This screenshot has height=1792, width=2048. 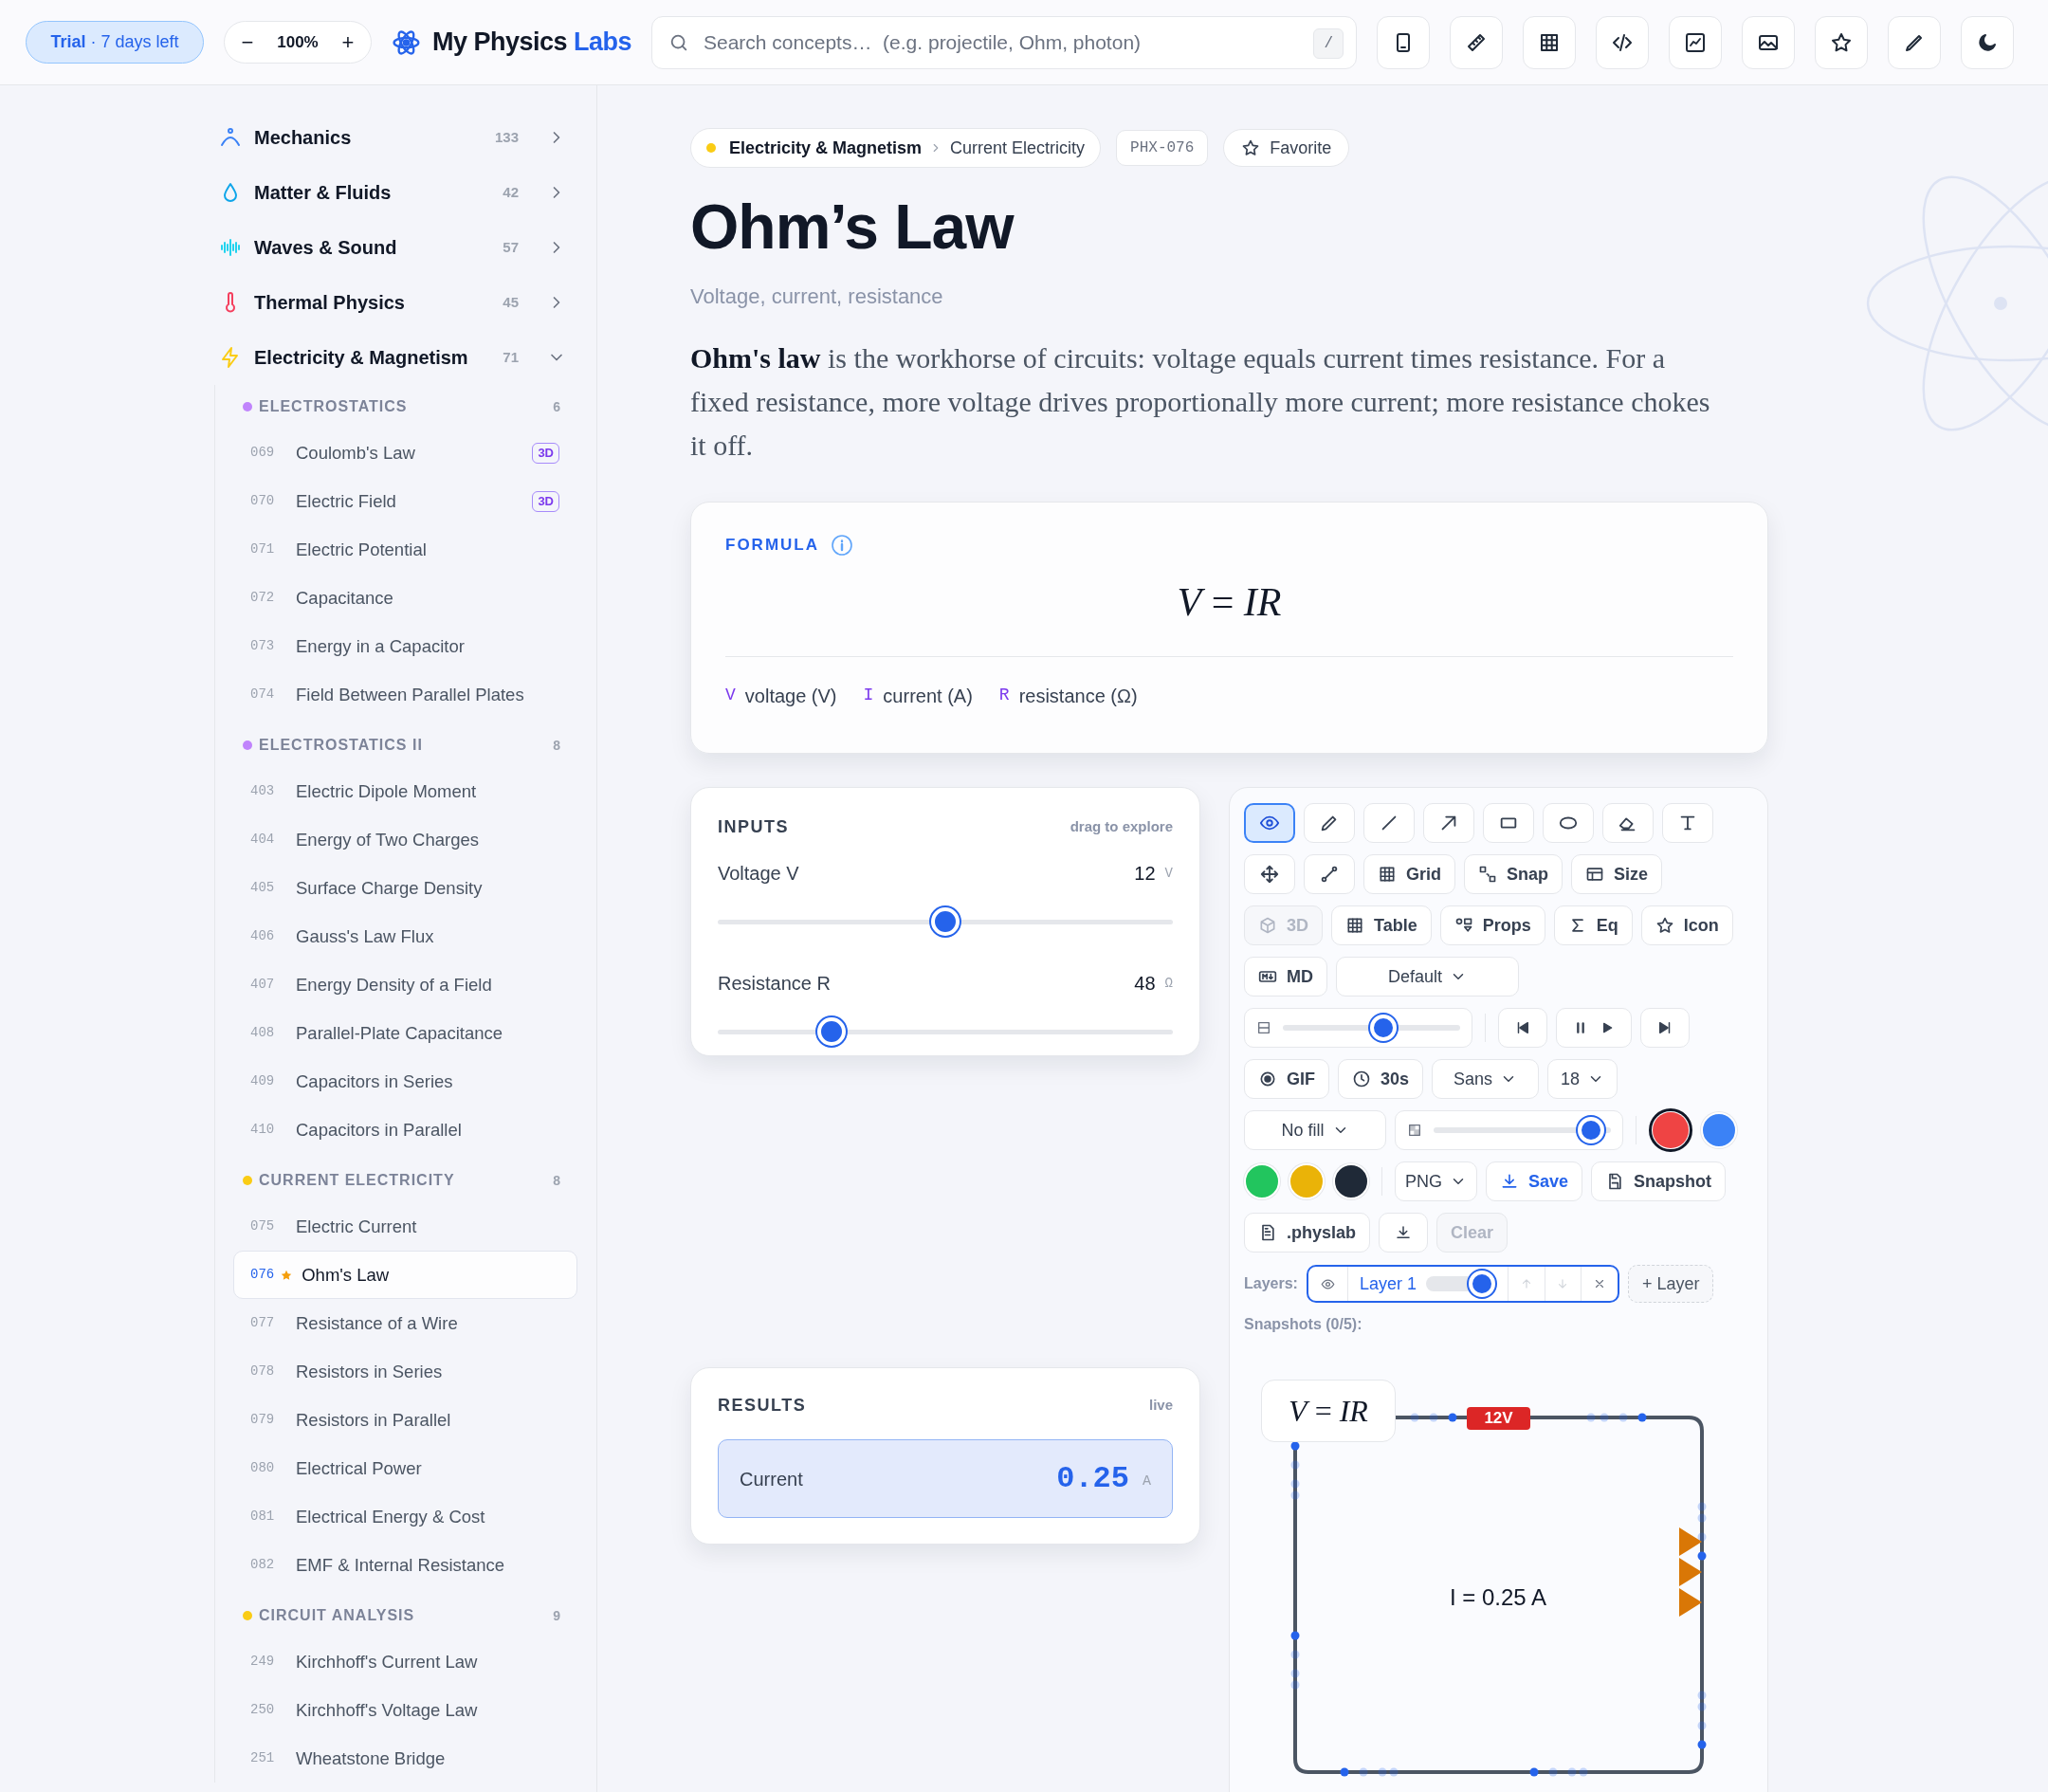 I want to click on category-item: Electricity & Magnetism 71, so click(x=395, y=357).